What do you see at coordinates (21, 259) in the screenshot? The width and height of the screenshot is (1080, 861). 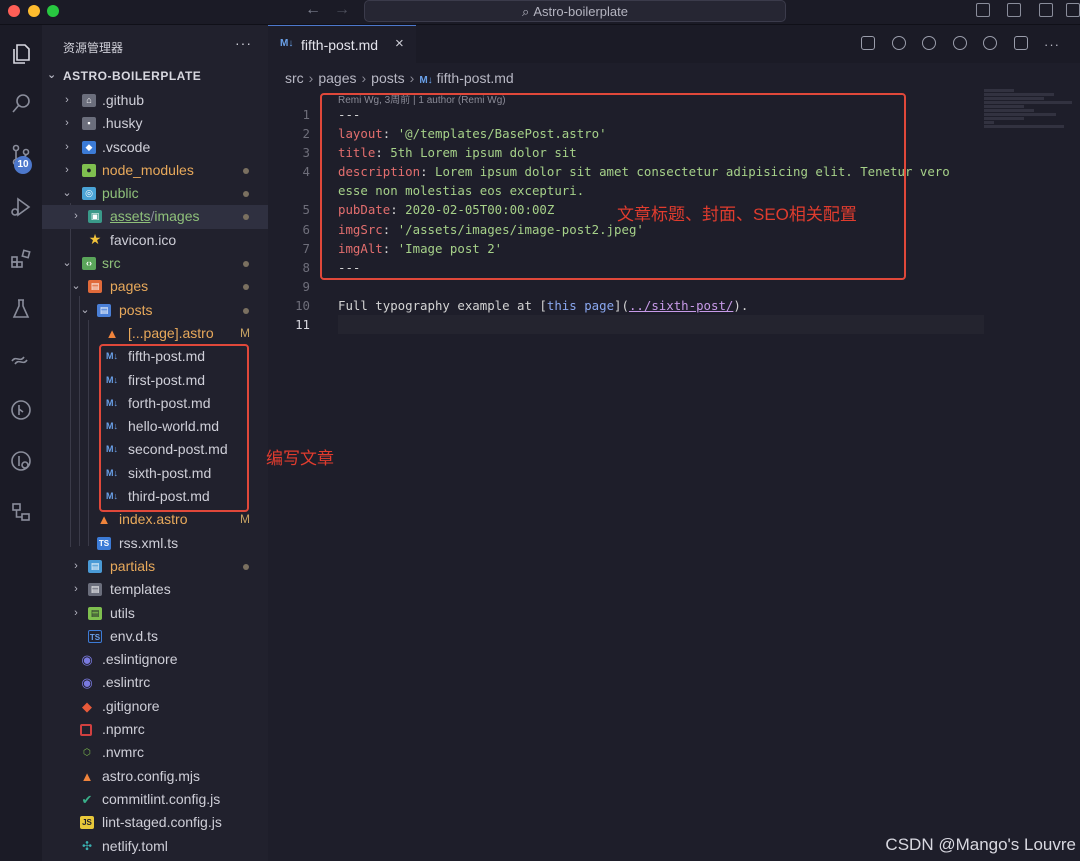 I see `extensions-icon` at bounding box center [21, 259].